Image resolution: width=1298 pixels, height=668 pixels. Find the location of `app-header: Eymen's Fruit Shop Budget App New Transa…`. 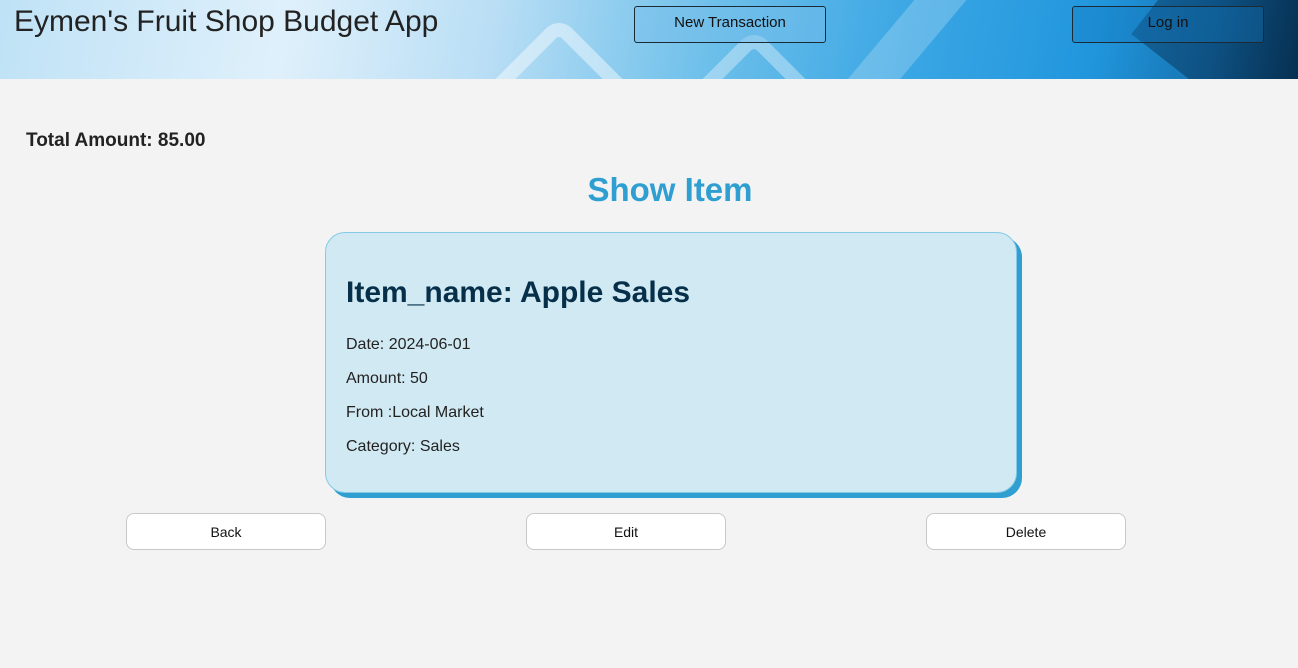

app-header: Eymen's Fruit Shop Budget App New Transa… is located at coordinates (649, 39).